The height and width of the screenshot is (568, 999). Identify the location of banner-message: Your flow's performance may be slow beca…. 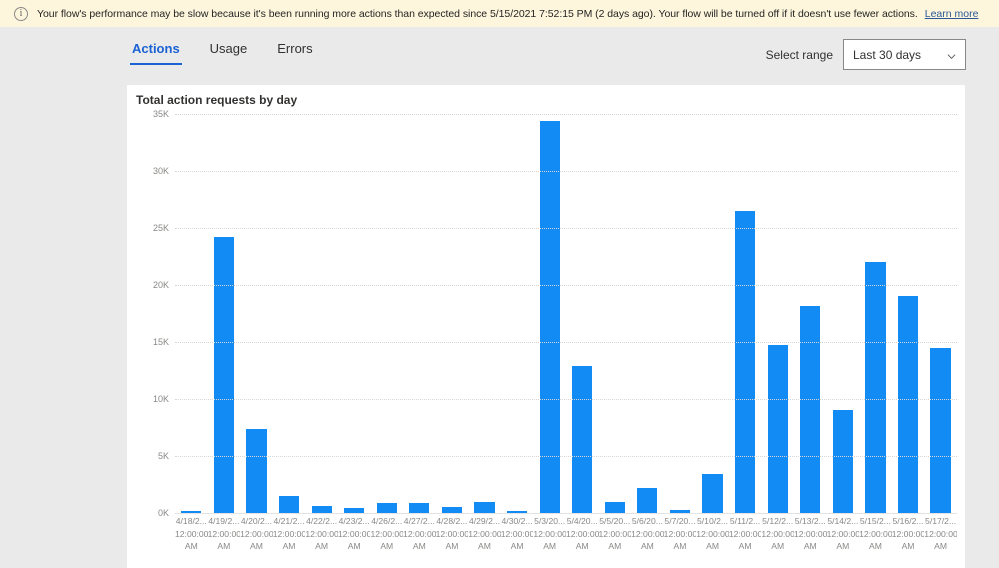
(477, 13).